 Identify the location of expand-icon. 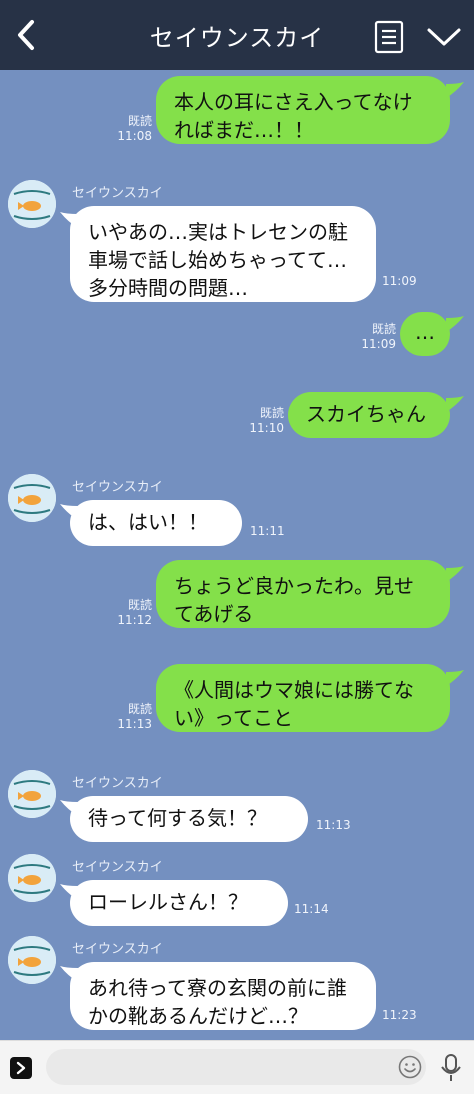
(21, 1068).